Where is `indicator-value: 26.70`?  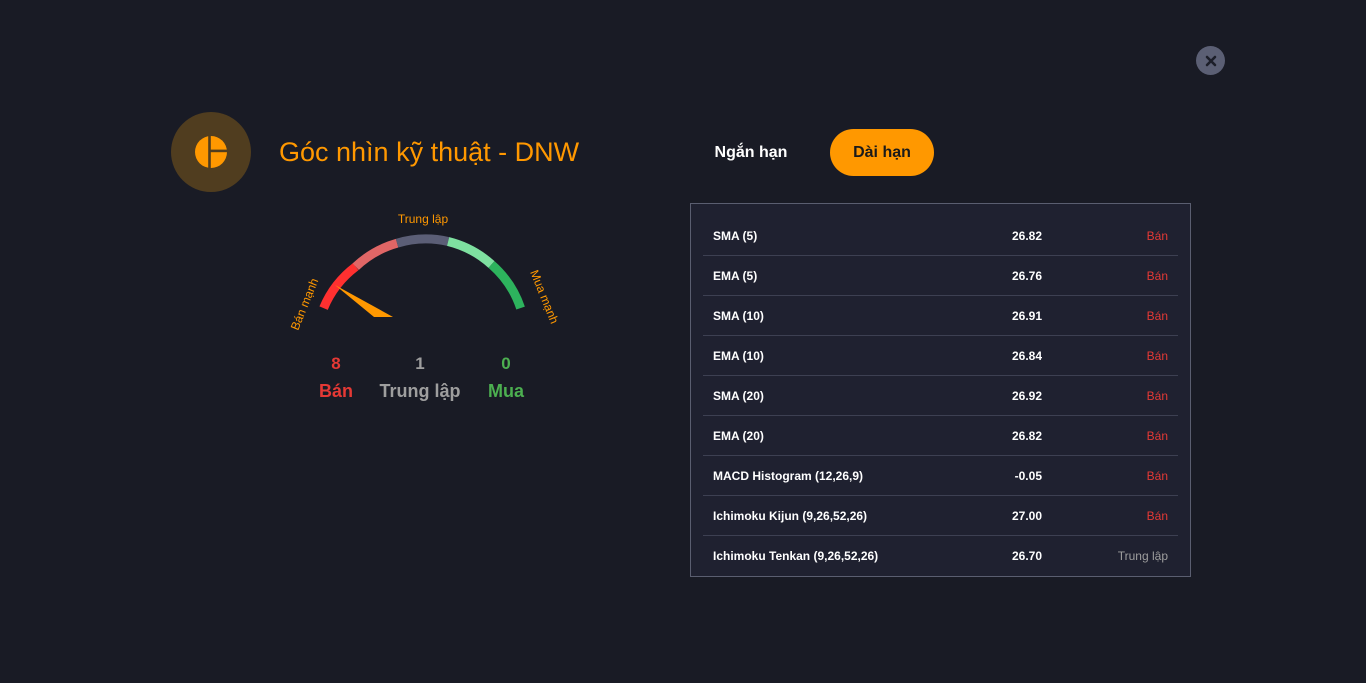
indicator-value: 26.70 is located at coordinates (1026, 555).